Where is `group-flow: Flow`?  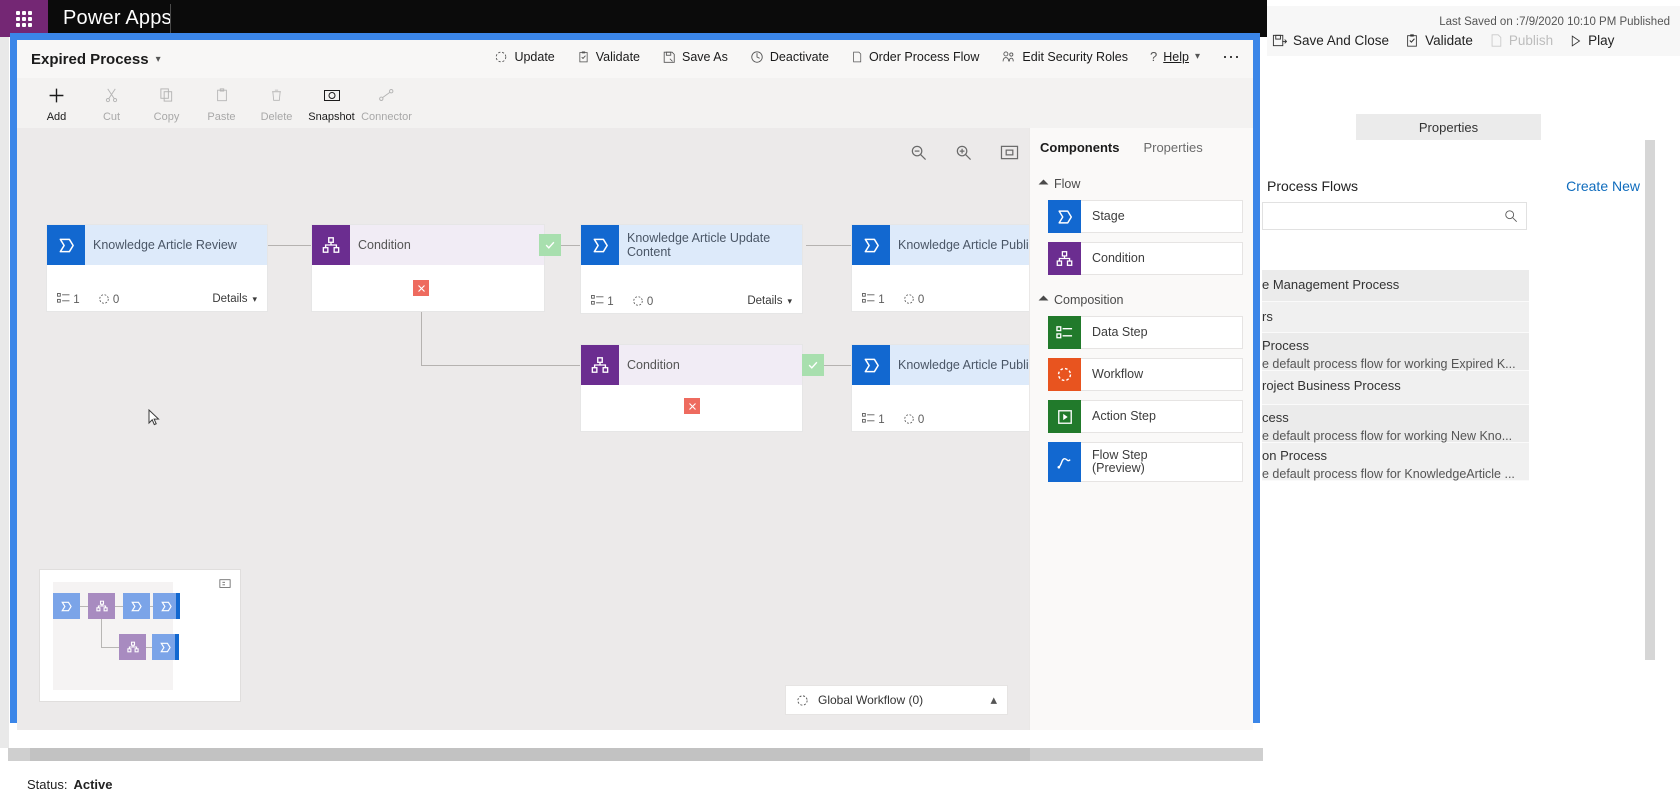
group-flow: Flow is located at coordinates (1141, 184).